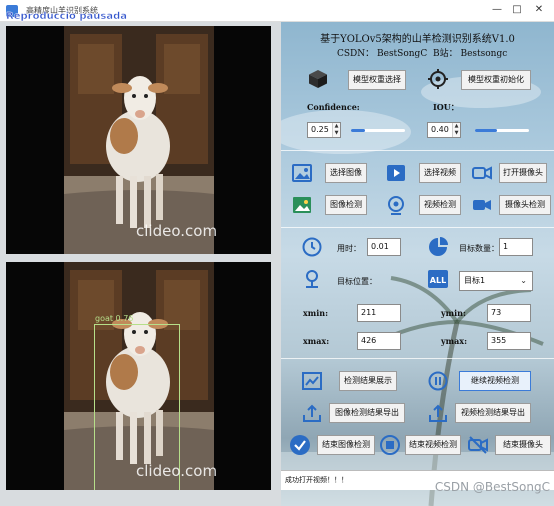  What do you see at coordinates (454, 341) in the screenshot?
I see `ymax-label: ymax:` at bounding box center [454, 341].